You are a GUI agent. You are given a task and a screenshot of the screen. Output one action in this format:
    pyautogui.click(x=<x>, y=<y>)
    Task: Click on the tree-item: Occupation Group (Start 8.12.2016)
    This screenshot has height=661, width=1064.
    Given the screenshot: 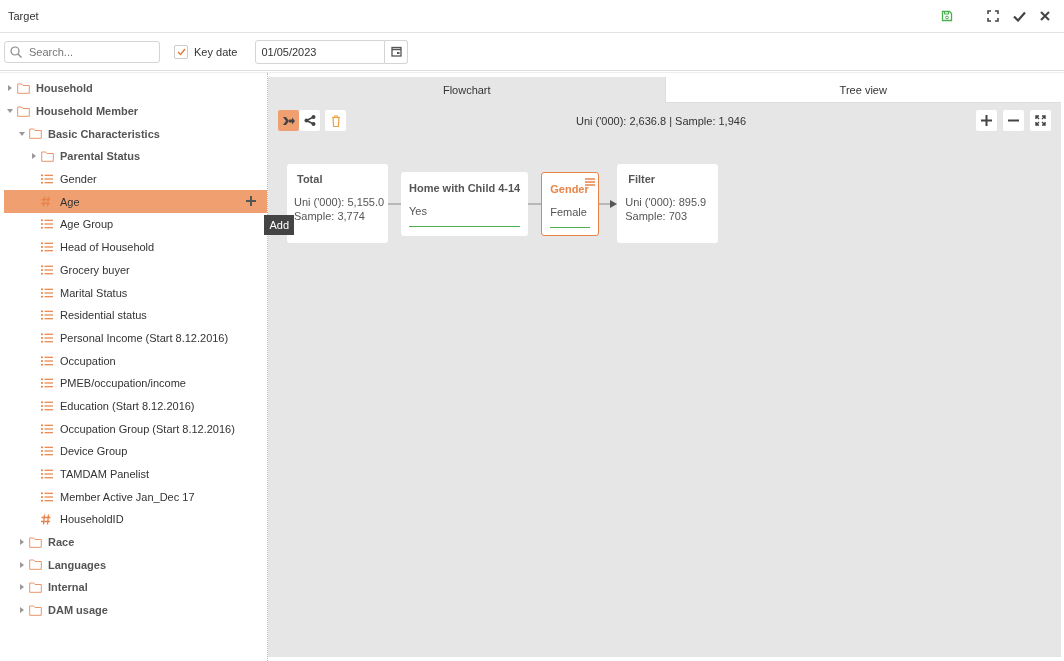 What is the action you would take?
    pyautogui.click(x=133, y=428)
    